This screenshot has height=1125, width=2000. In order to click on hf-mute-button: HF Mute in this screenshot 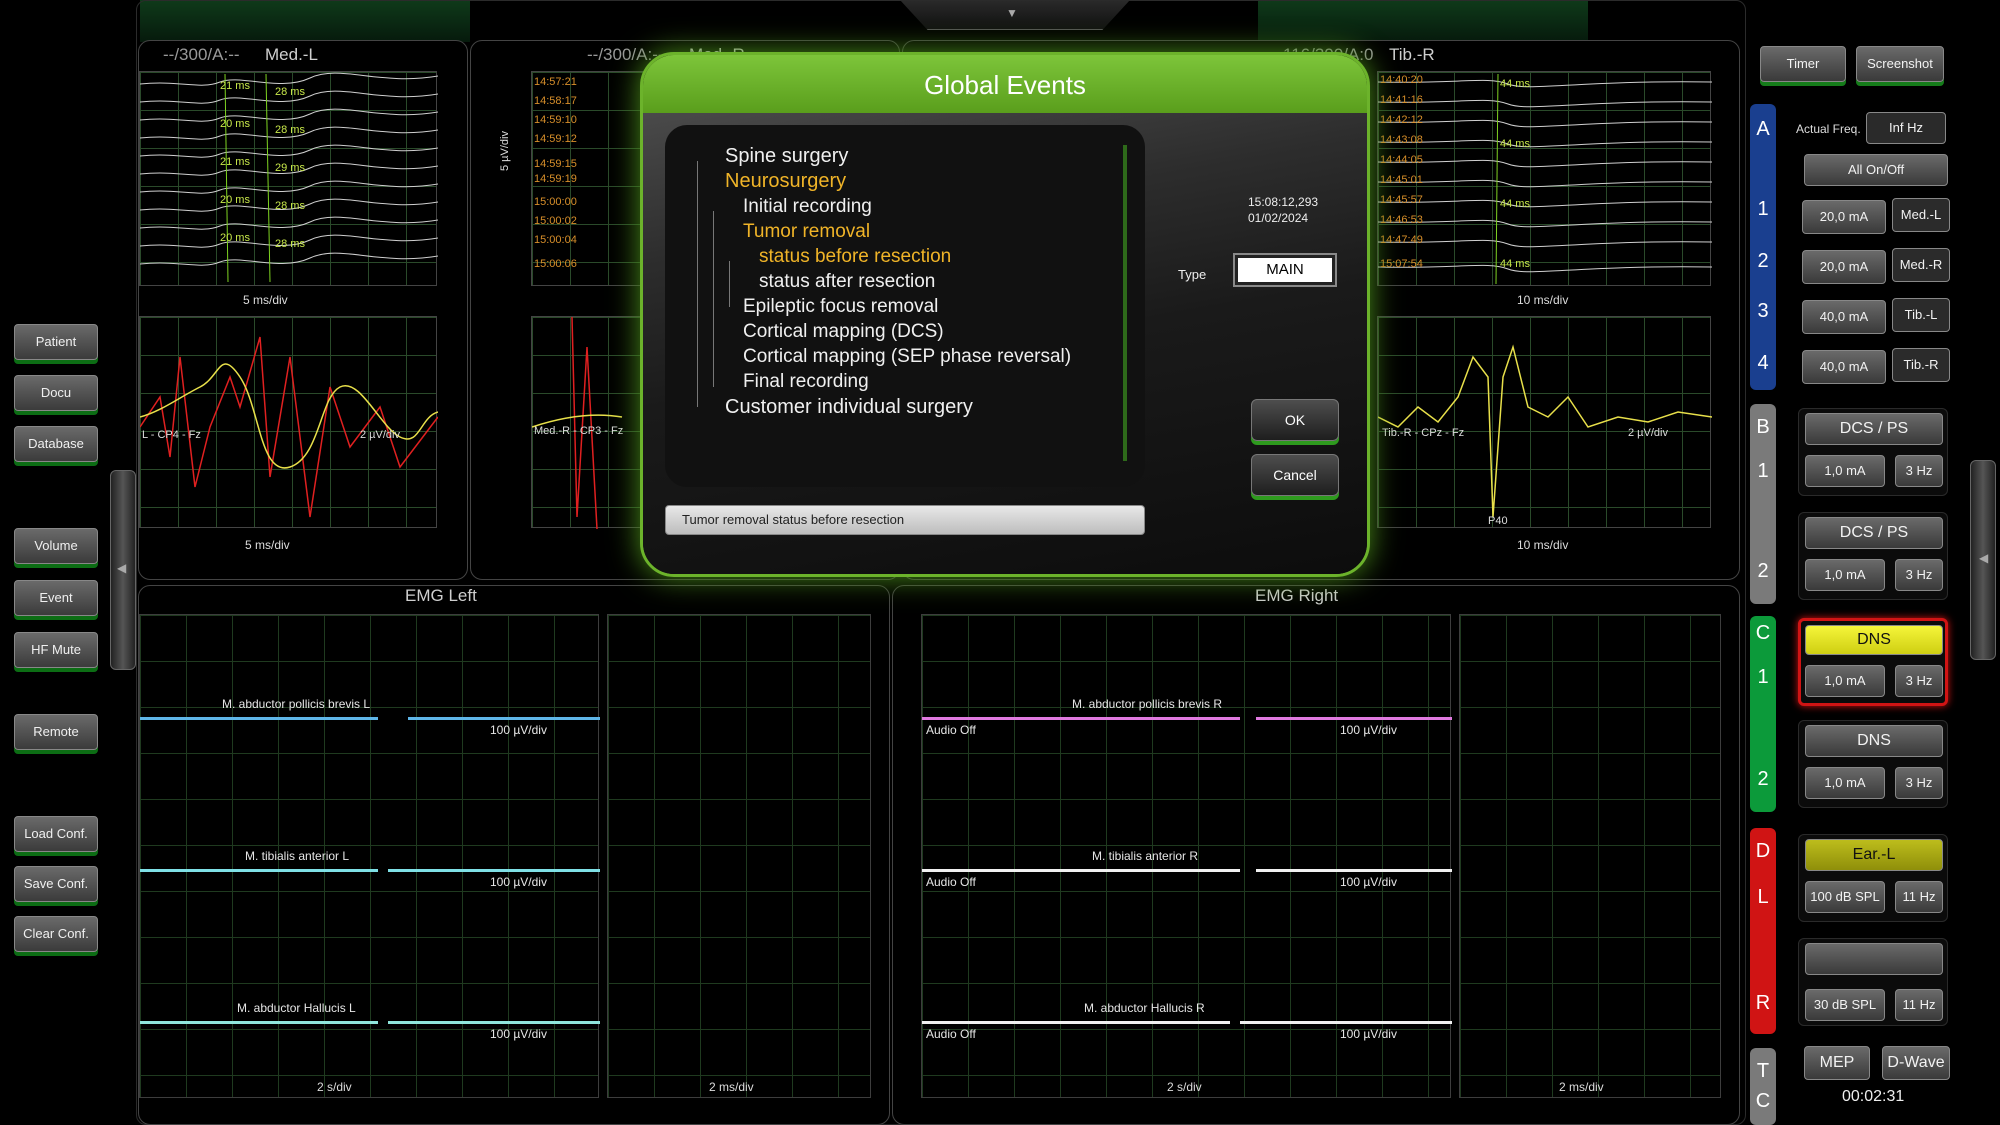, I will do `click(56, 650)`.